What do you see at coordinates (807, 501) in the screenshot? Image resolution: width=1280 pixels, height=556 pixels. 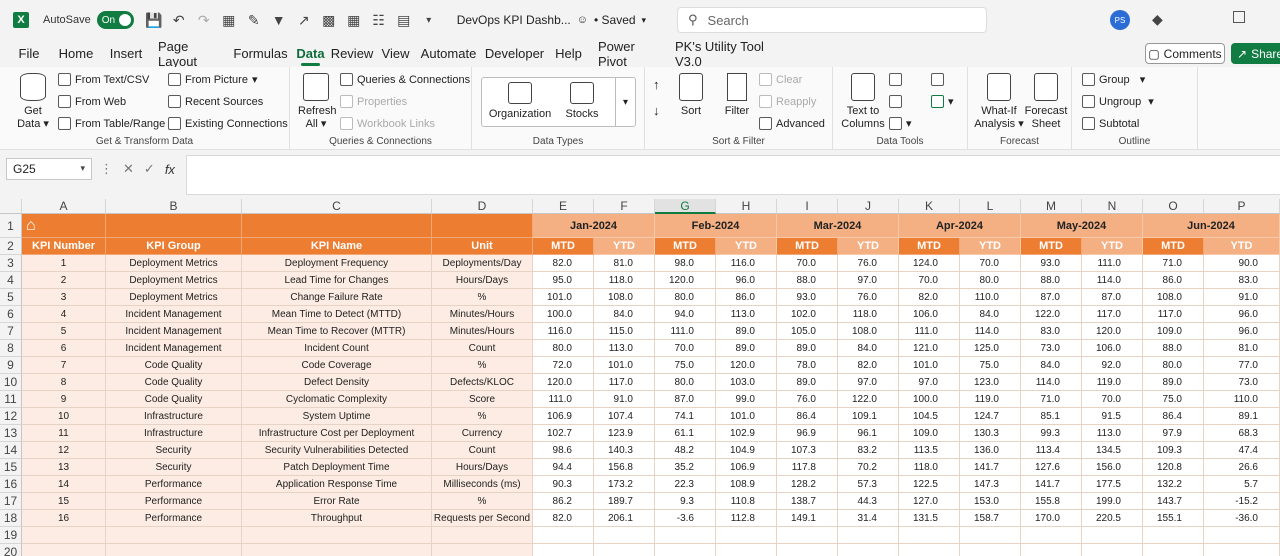 I see `value-cell: 138.7` at bounding box center [807, 501].